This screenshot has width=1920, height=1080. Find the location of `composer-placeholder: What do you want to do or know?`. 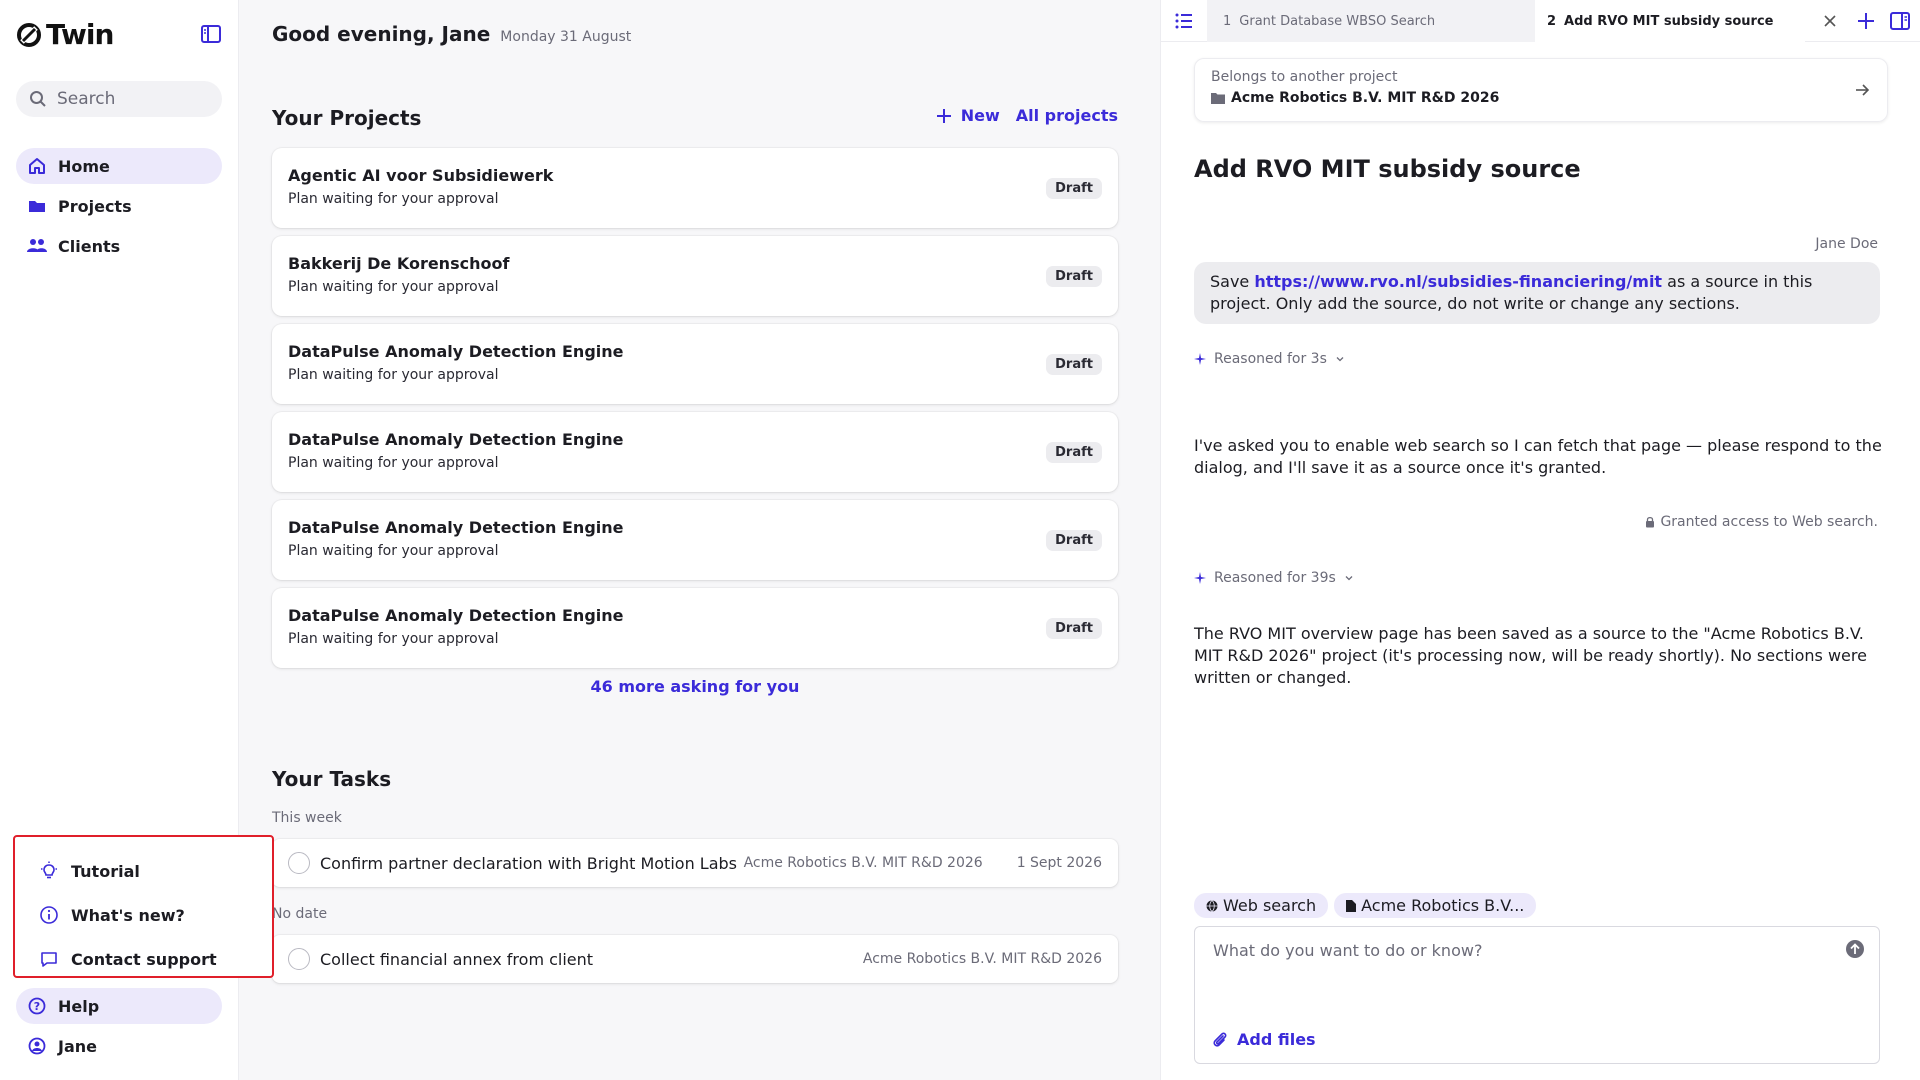

composer-placeholder: What do you want to do or know? is located at coordinates (1348, 950).